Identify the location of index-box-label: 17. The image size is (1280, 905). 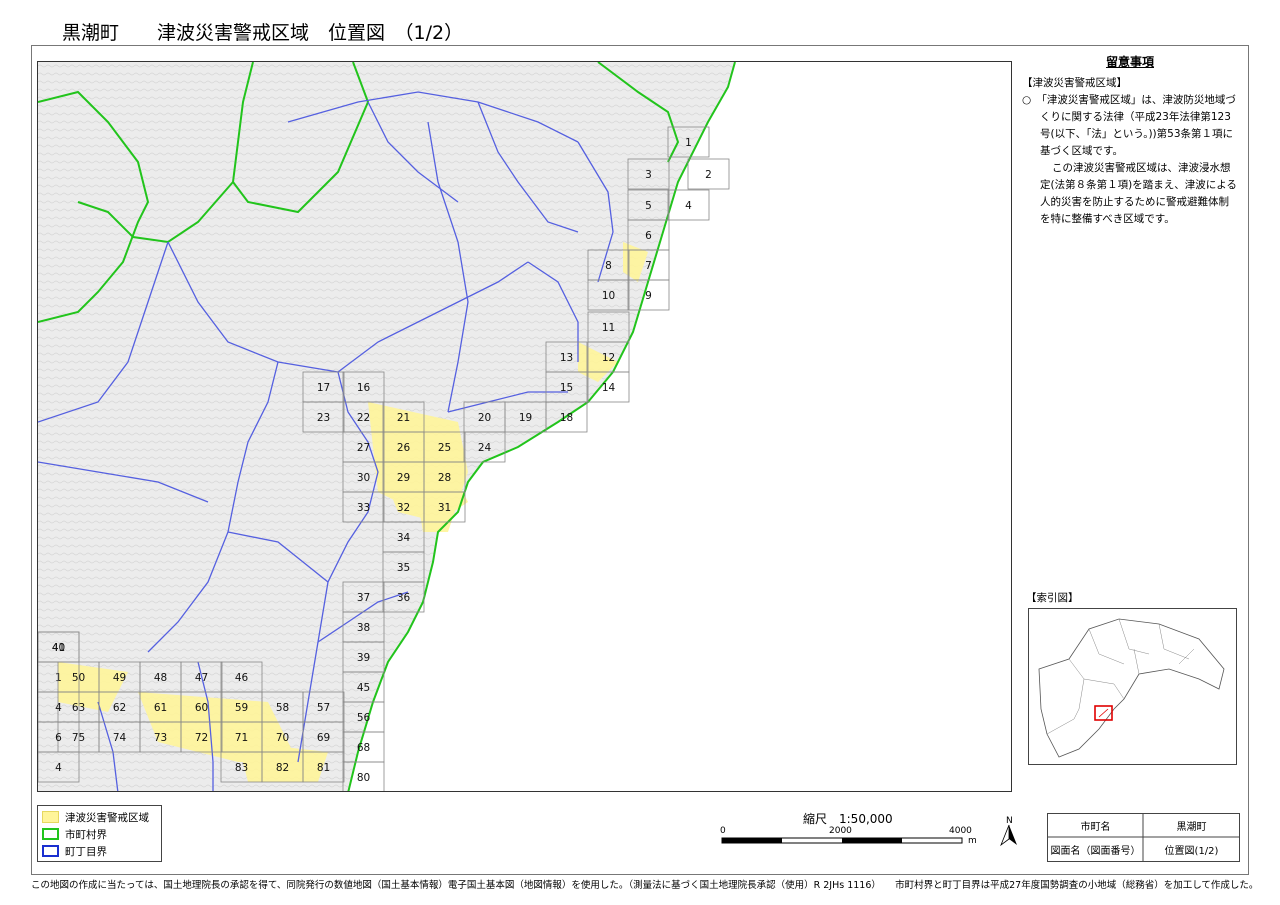
(323, 388).